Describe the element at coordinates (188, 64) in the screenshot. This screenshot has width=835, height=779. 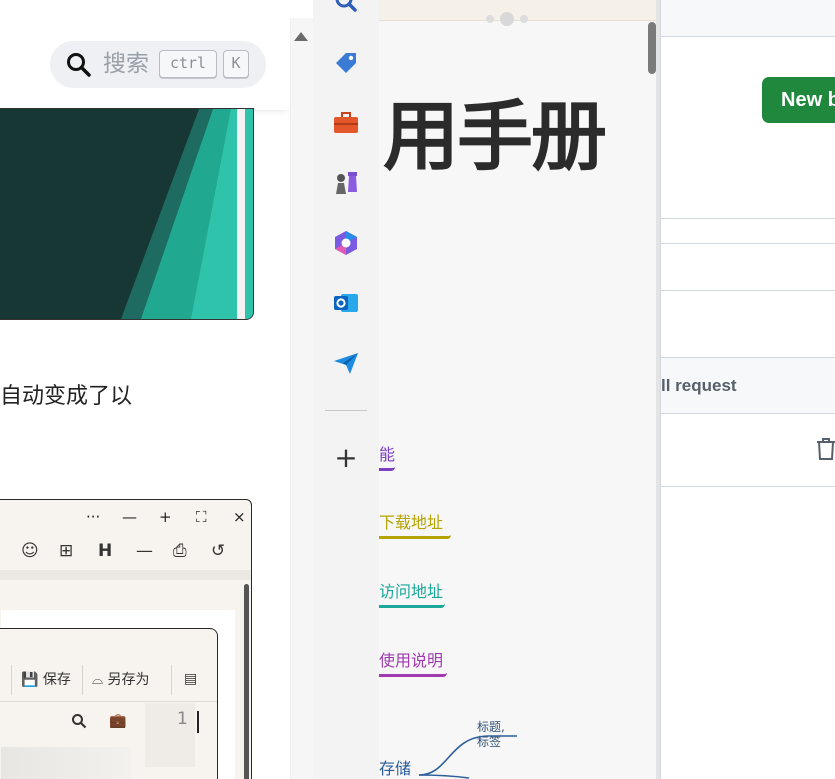
I see `shortcut-key-ctrl: ctrl` at that location.